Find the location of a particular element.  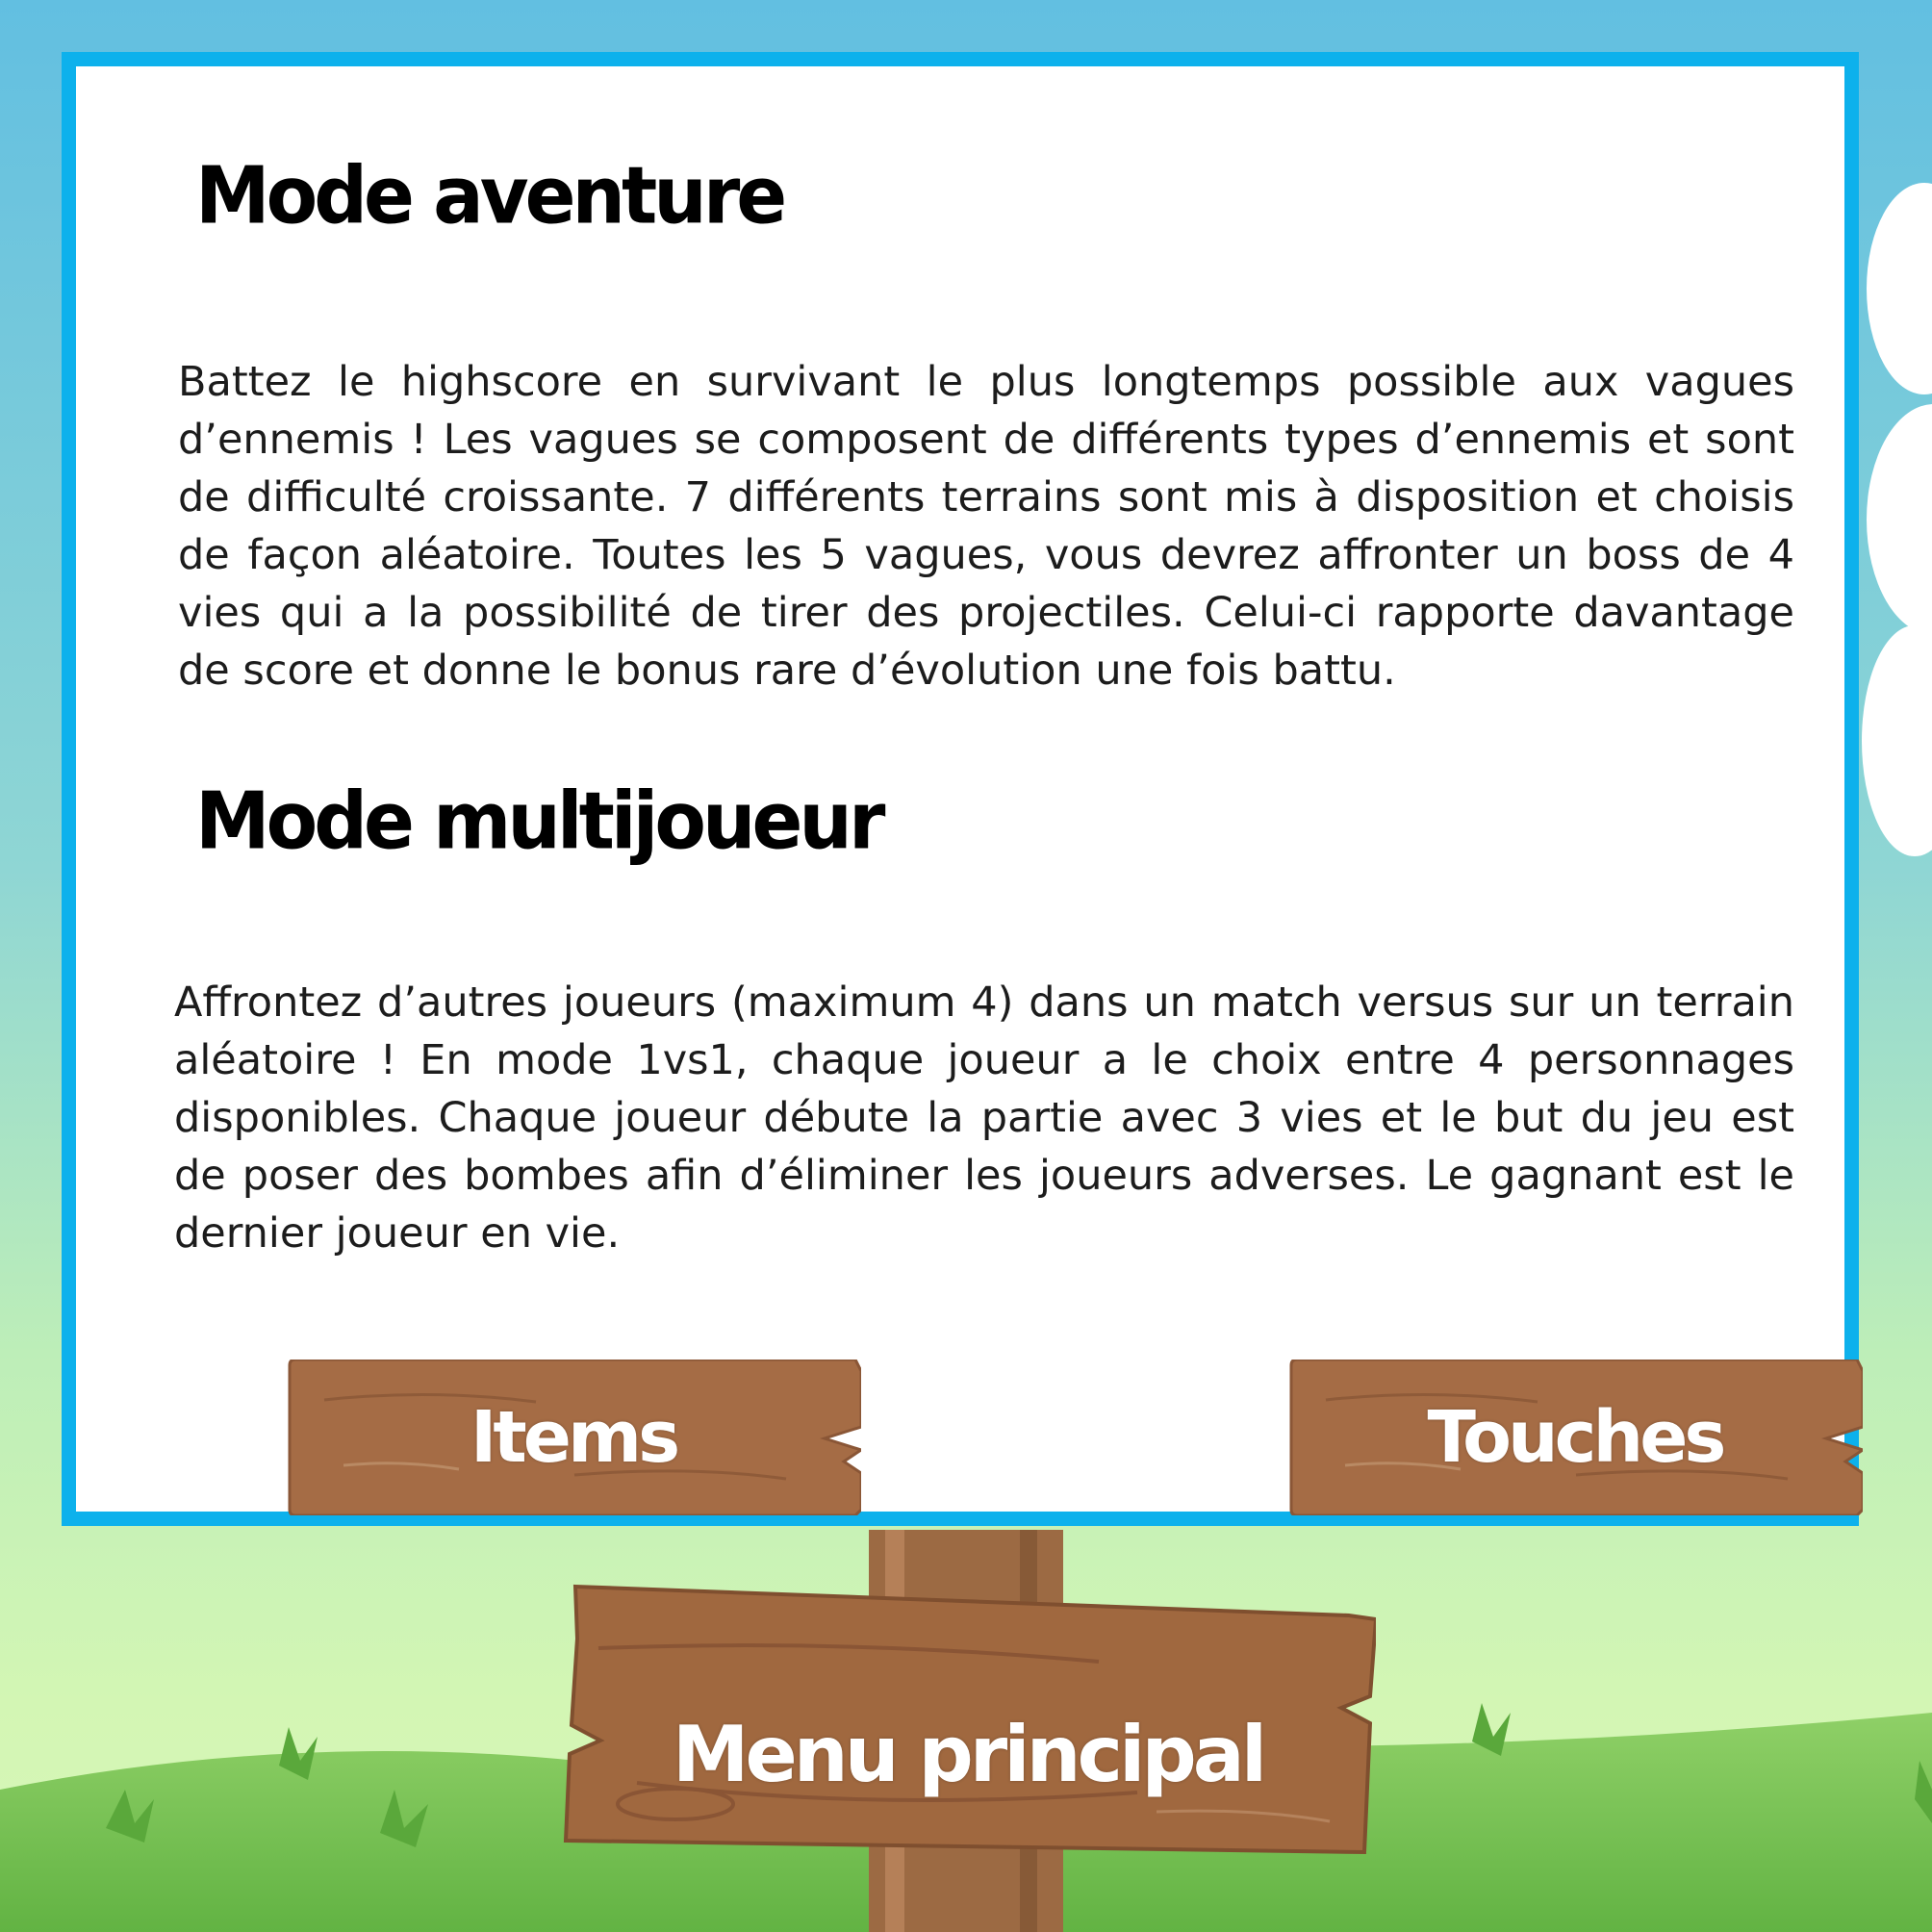

main-menu-button: Menu principal is located at coordinates (968, 1725).